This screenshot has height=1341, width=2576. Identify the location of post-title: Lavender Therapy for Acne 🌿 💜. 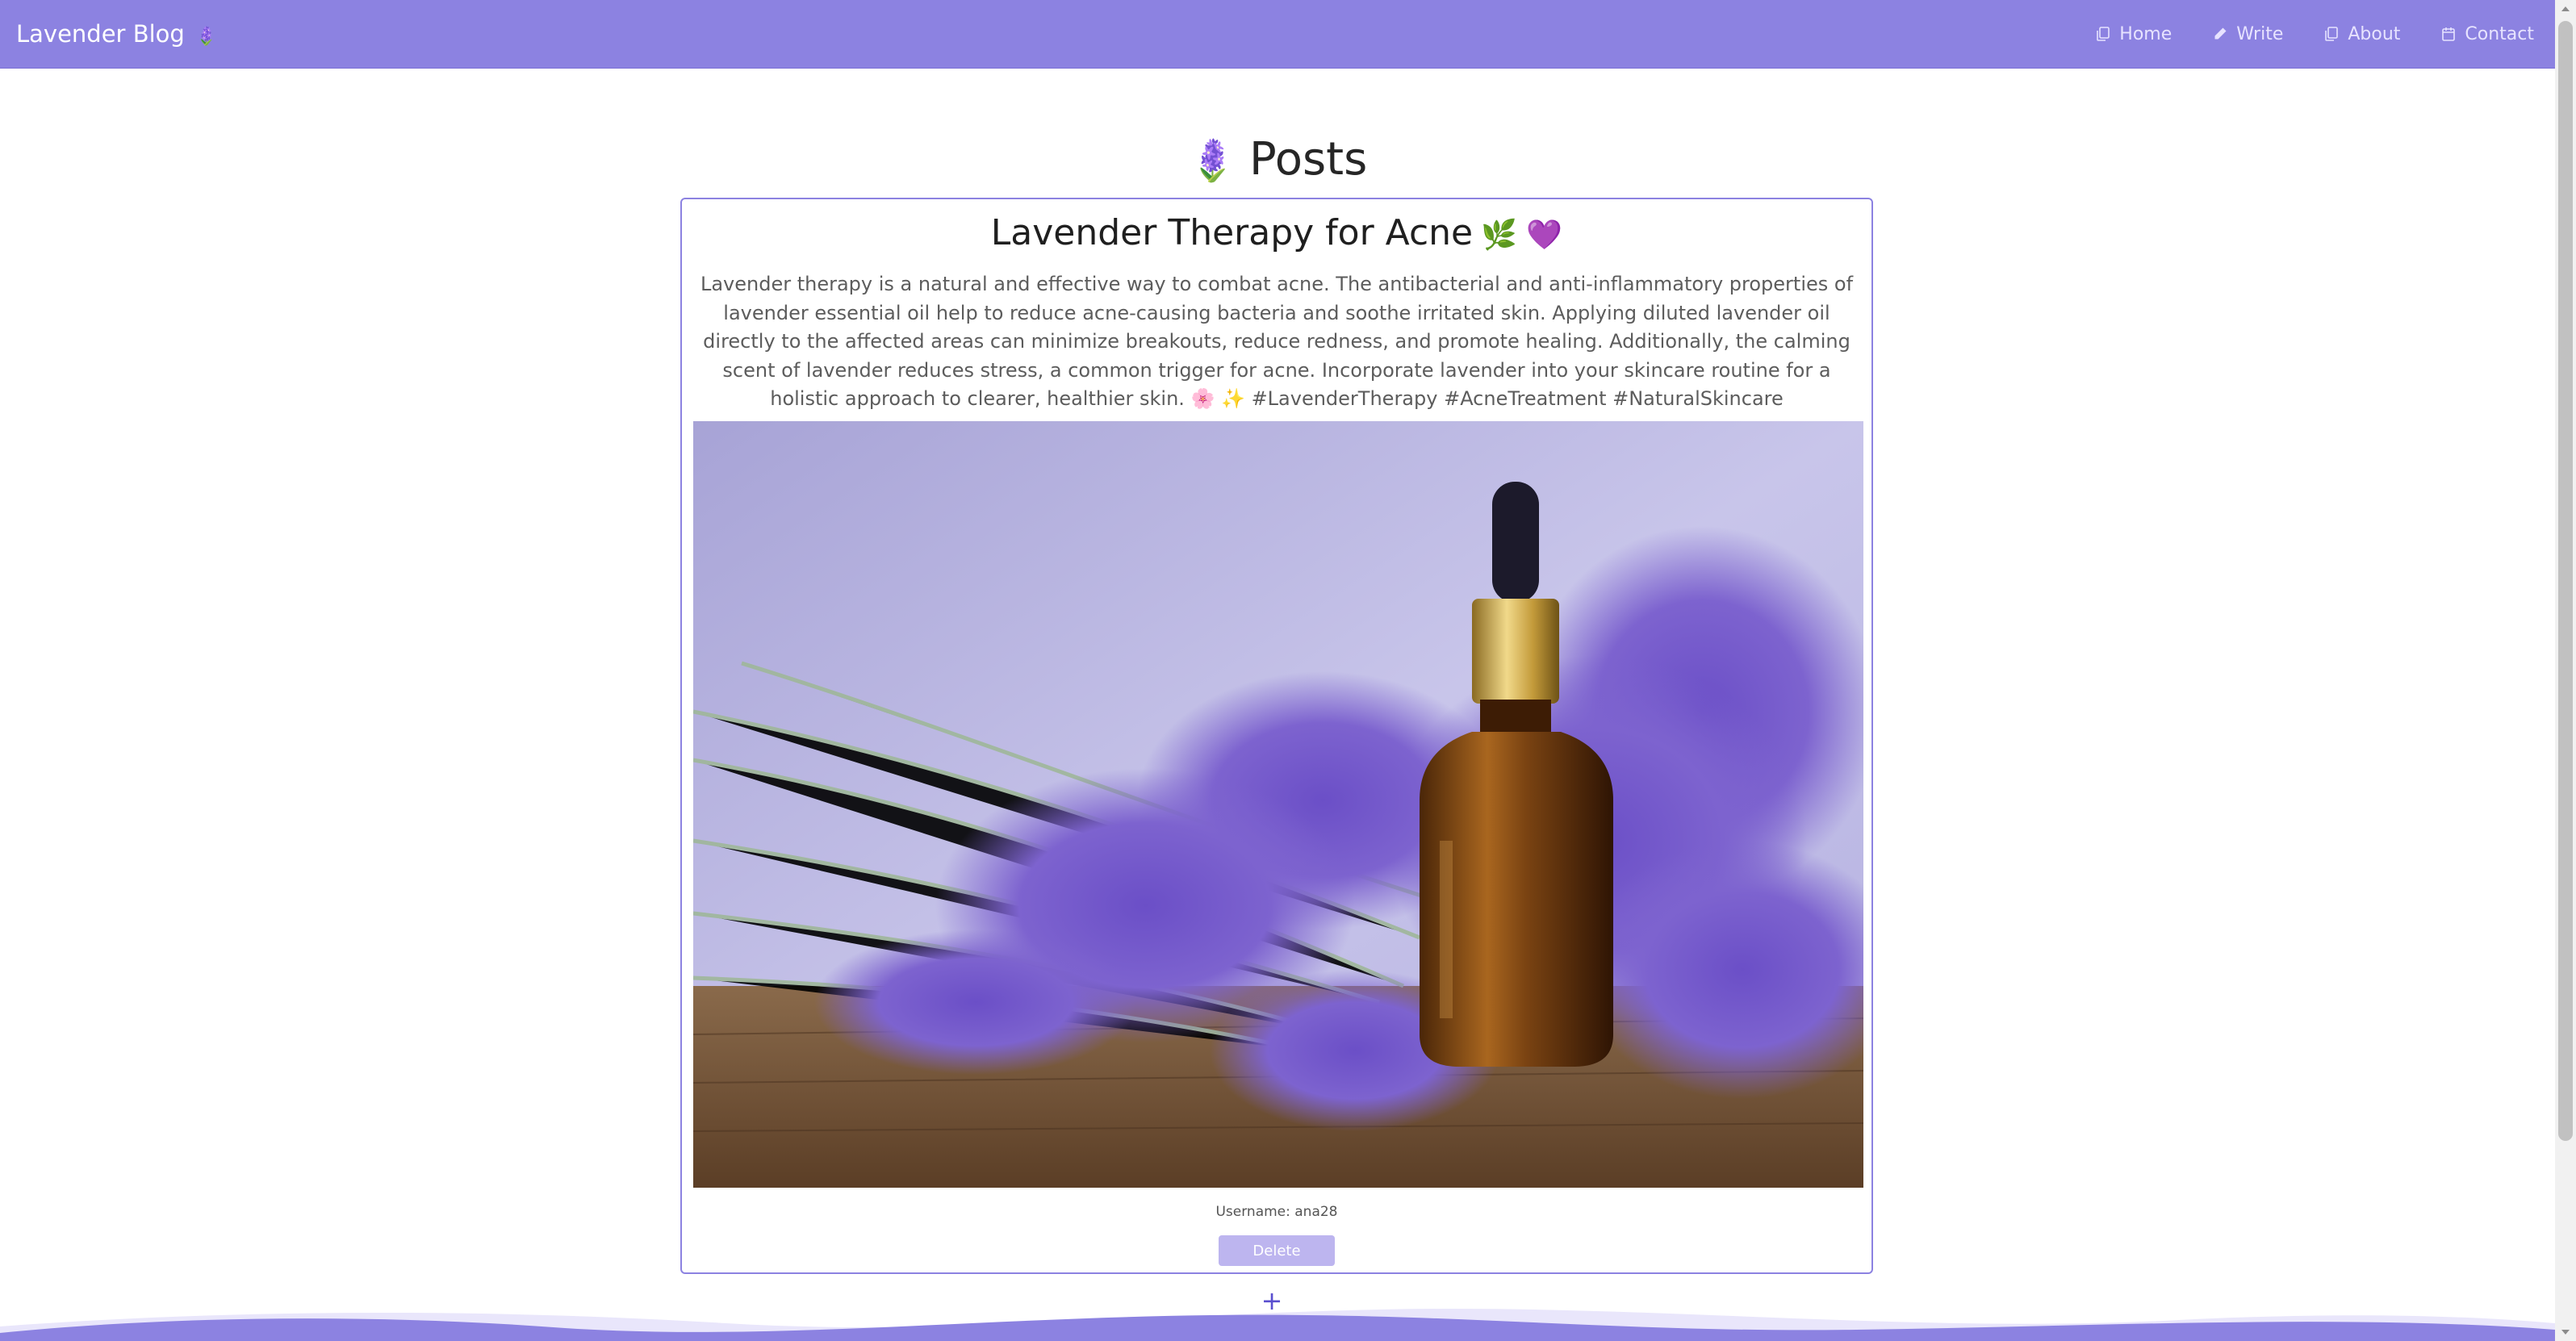
(1276, 234).